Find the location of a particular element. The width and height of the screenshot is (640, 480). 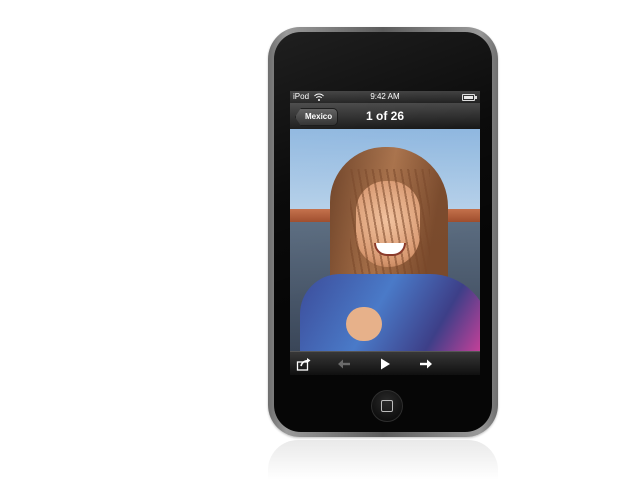

photo-hair-strands is located at coordinates (390, 229).